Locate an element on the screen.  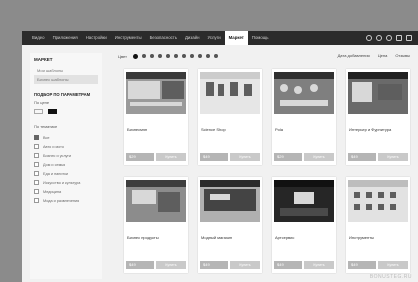
topic-filter-item: Мода и развлечения is located at coordinates (66, 200).